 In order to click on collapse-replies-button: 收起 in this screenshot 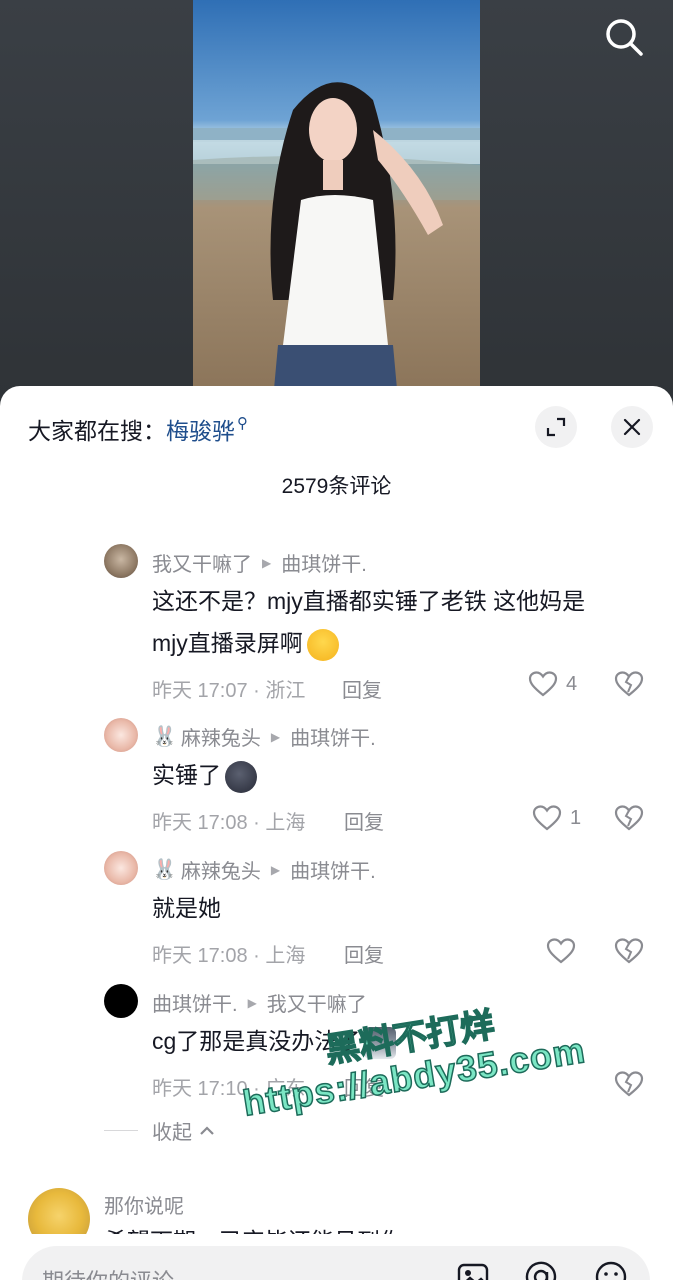, I will do `click(160, 1130)`.